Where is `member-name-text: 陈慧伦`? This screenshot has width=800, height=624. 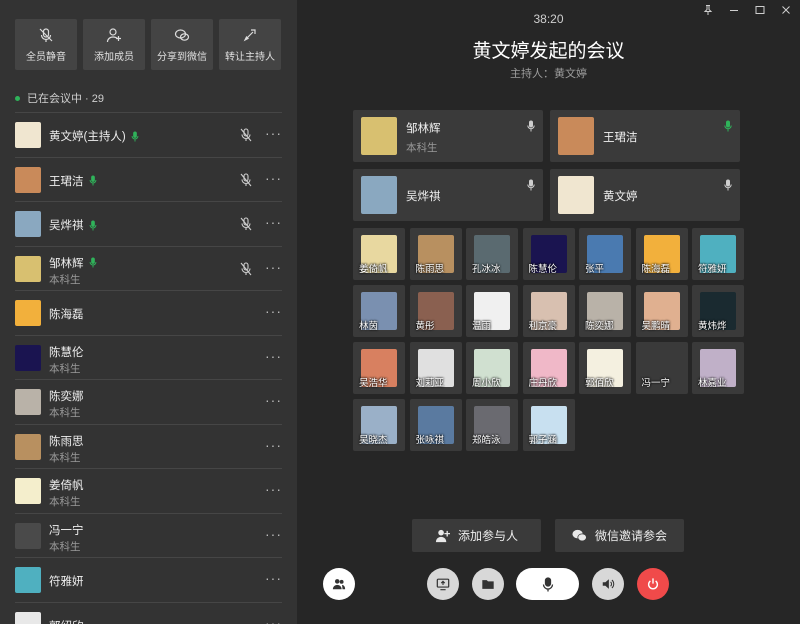 member-name-text: 陈慧伦 is located at coordinates (66, 352).